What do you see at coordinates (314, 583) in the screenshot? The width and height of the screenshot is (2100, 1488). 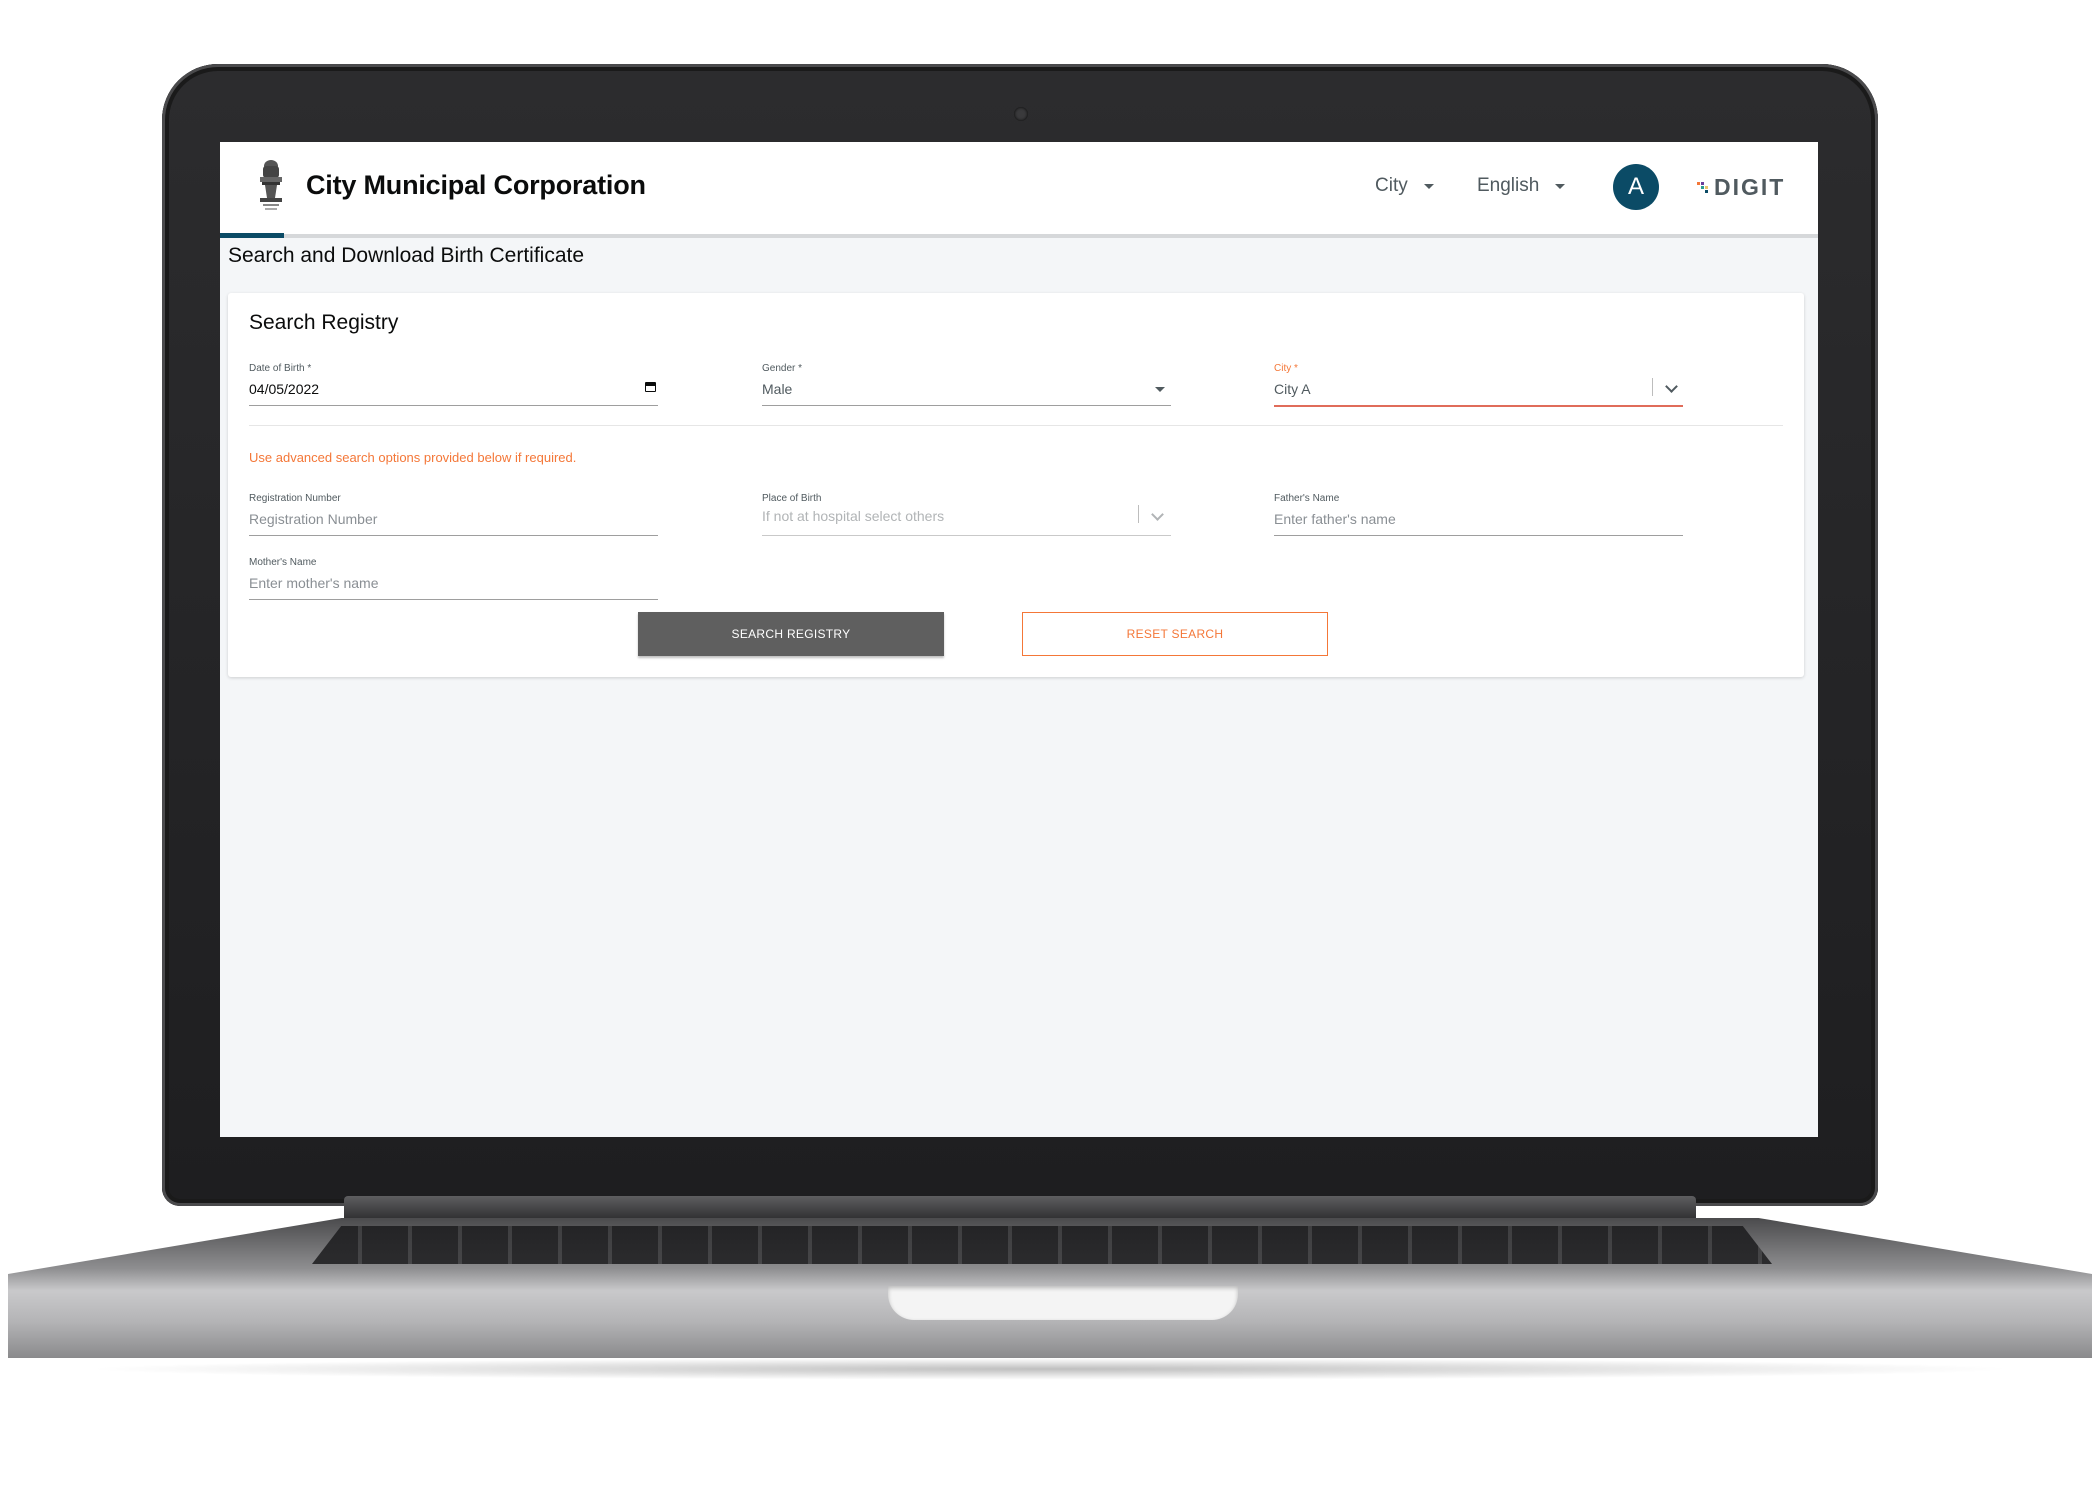 I see `mothers-name-placeholder: Enter mother's name` at bounding box center [314, 583].